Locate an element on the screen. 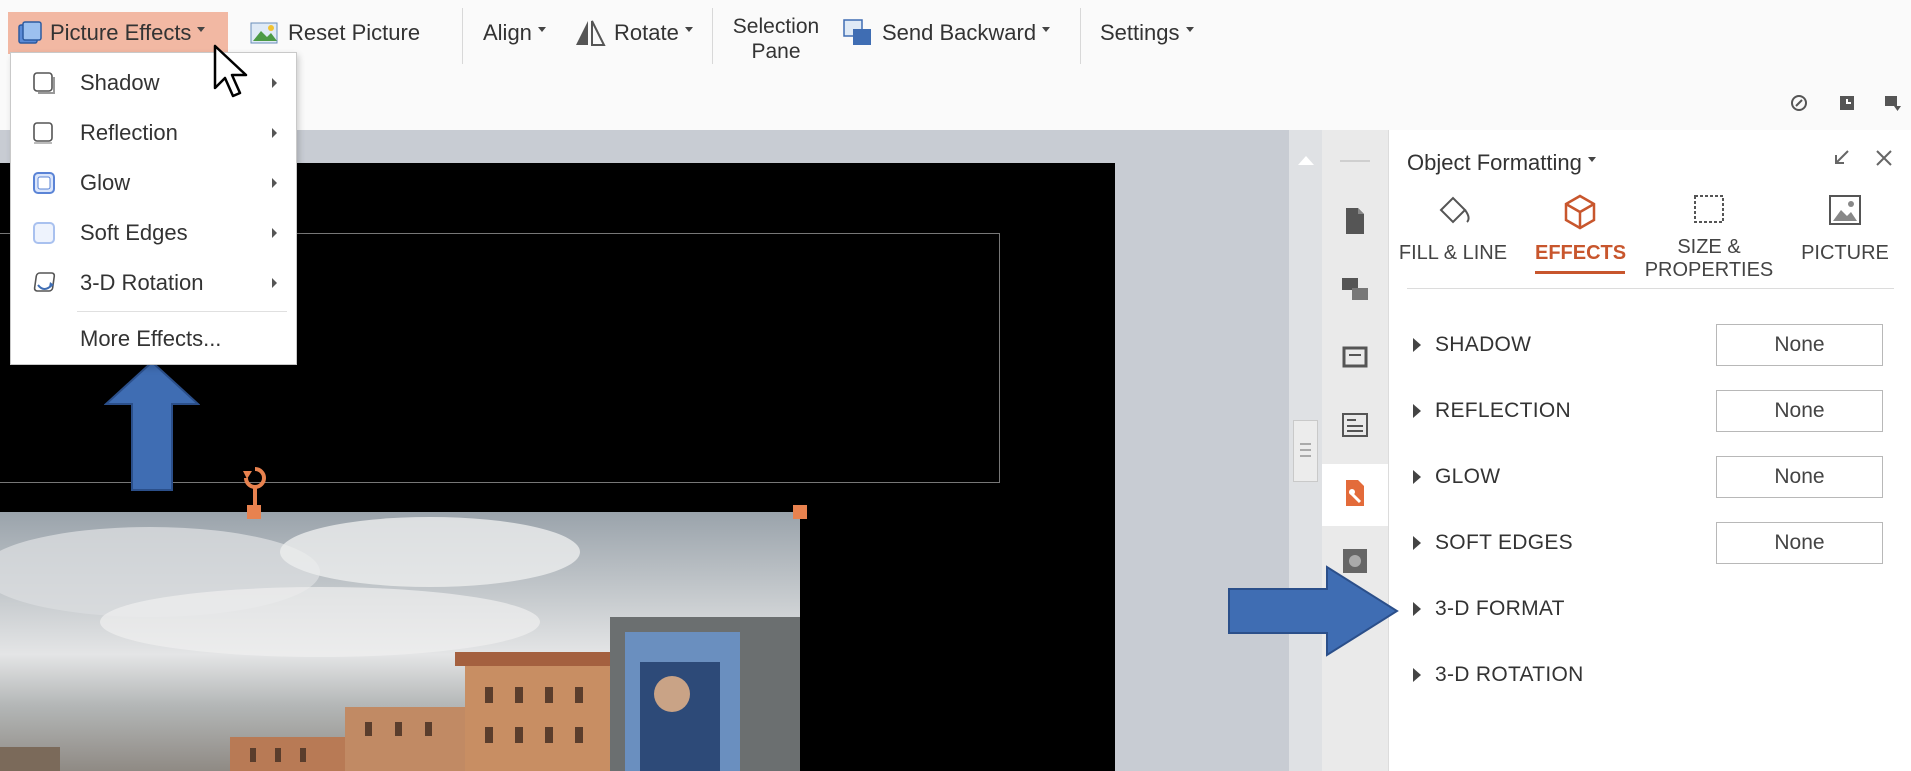 The width and height of the screenshot is (1911, 771). align-label: Align is located at coordinates (507, 32).